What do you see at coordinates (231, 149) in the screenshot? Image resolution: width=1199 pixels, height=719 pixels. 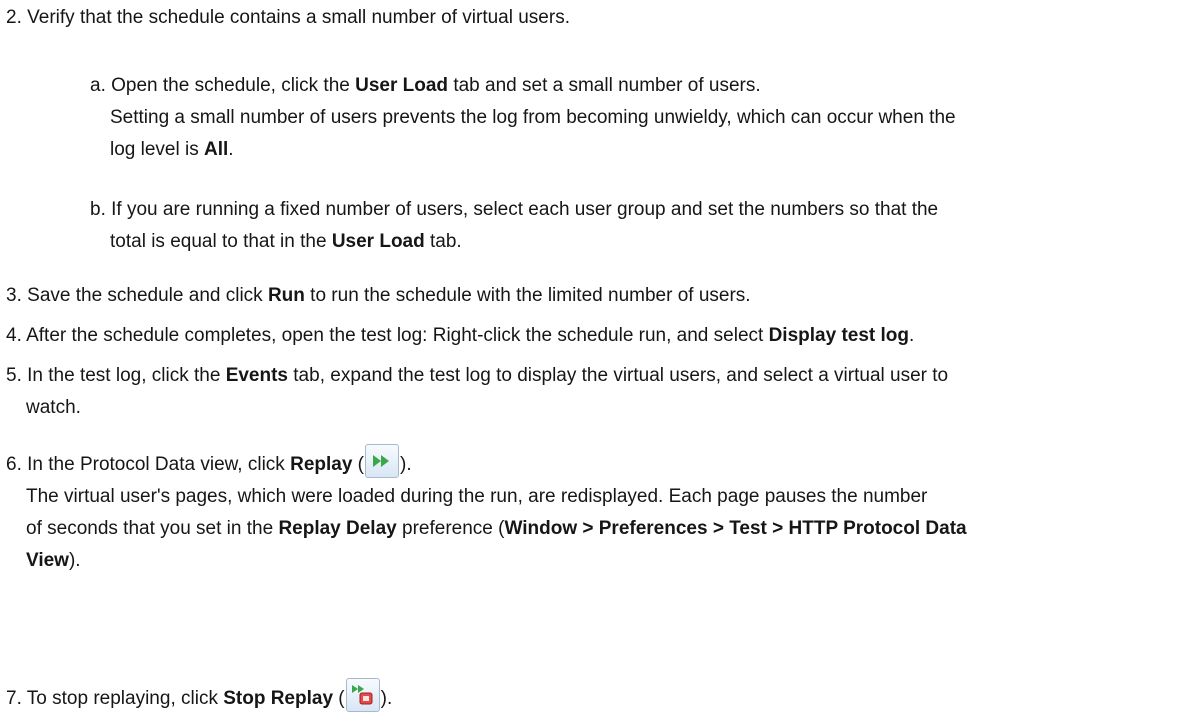 I see `note-text: .` at bounding box center [231, 149].